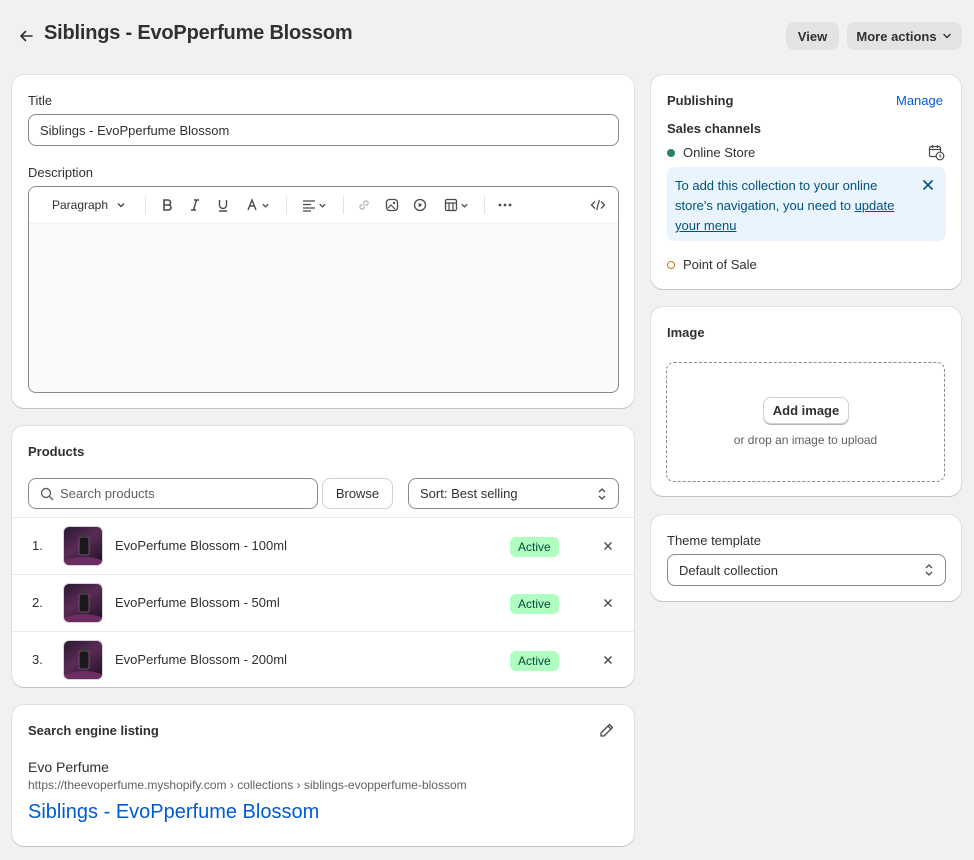 The height and width of the screenshot is (860, 974). What do you see at coordinates (714, 540) in the screenshot?
I see `theme-template-heading: Theme template` at bounding box center [714, 540].